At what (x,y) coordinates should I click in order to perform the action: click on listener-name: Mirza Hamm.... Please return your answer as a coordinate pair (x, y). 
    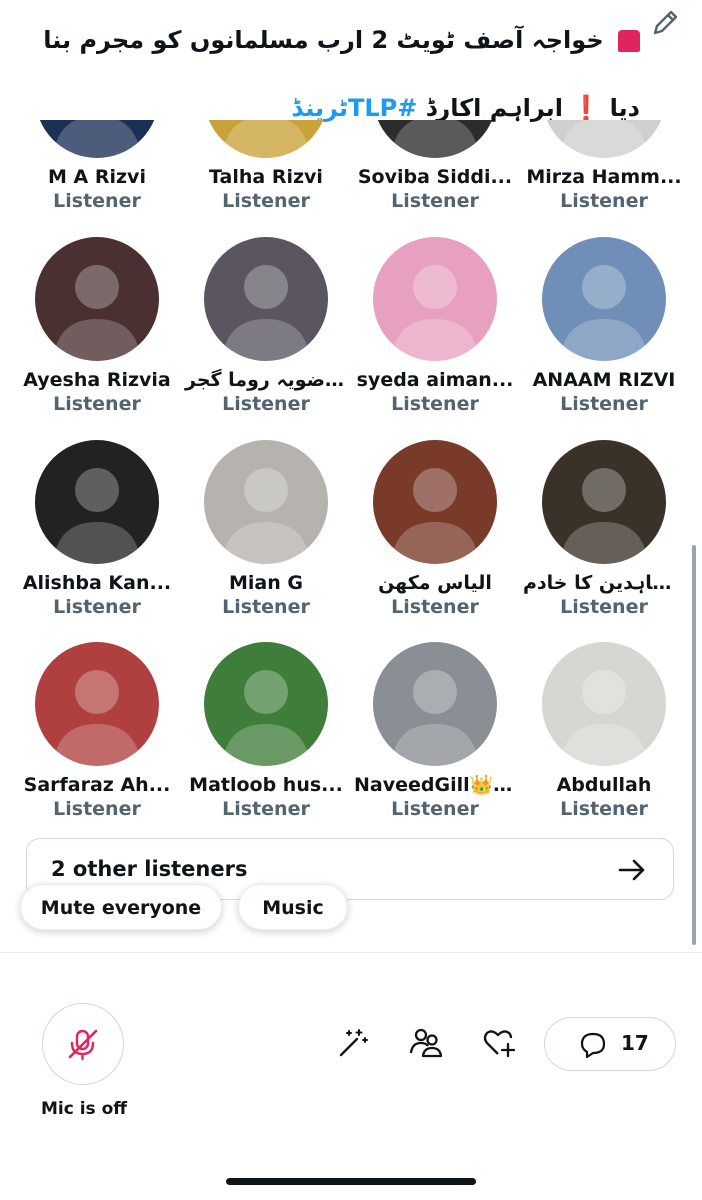
    Looking at the image, I should click on (604, 177).